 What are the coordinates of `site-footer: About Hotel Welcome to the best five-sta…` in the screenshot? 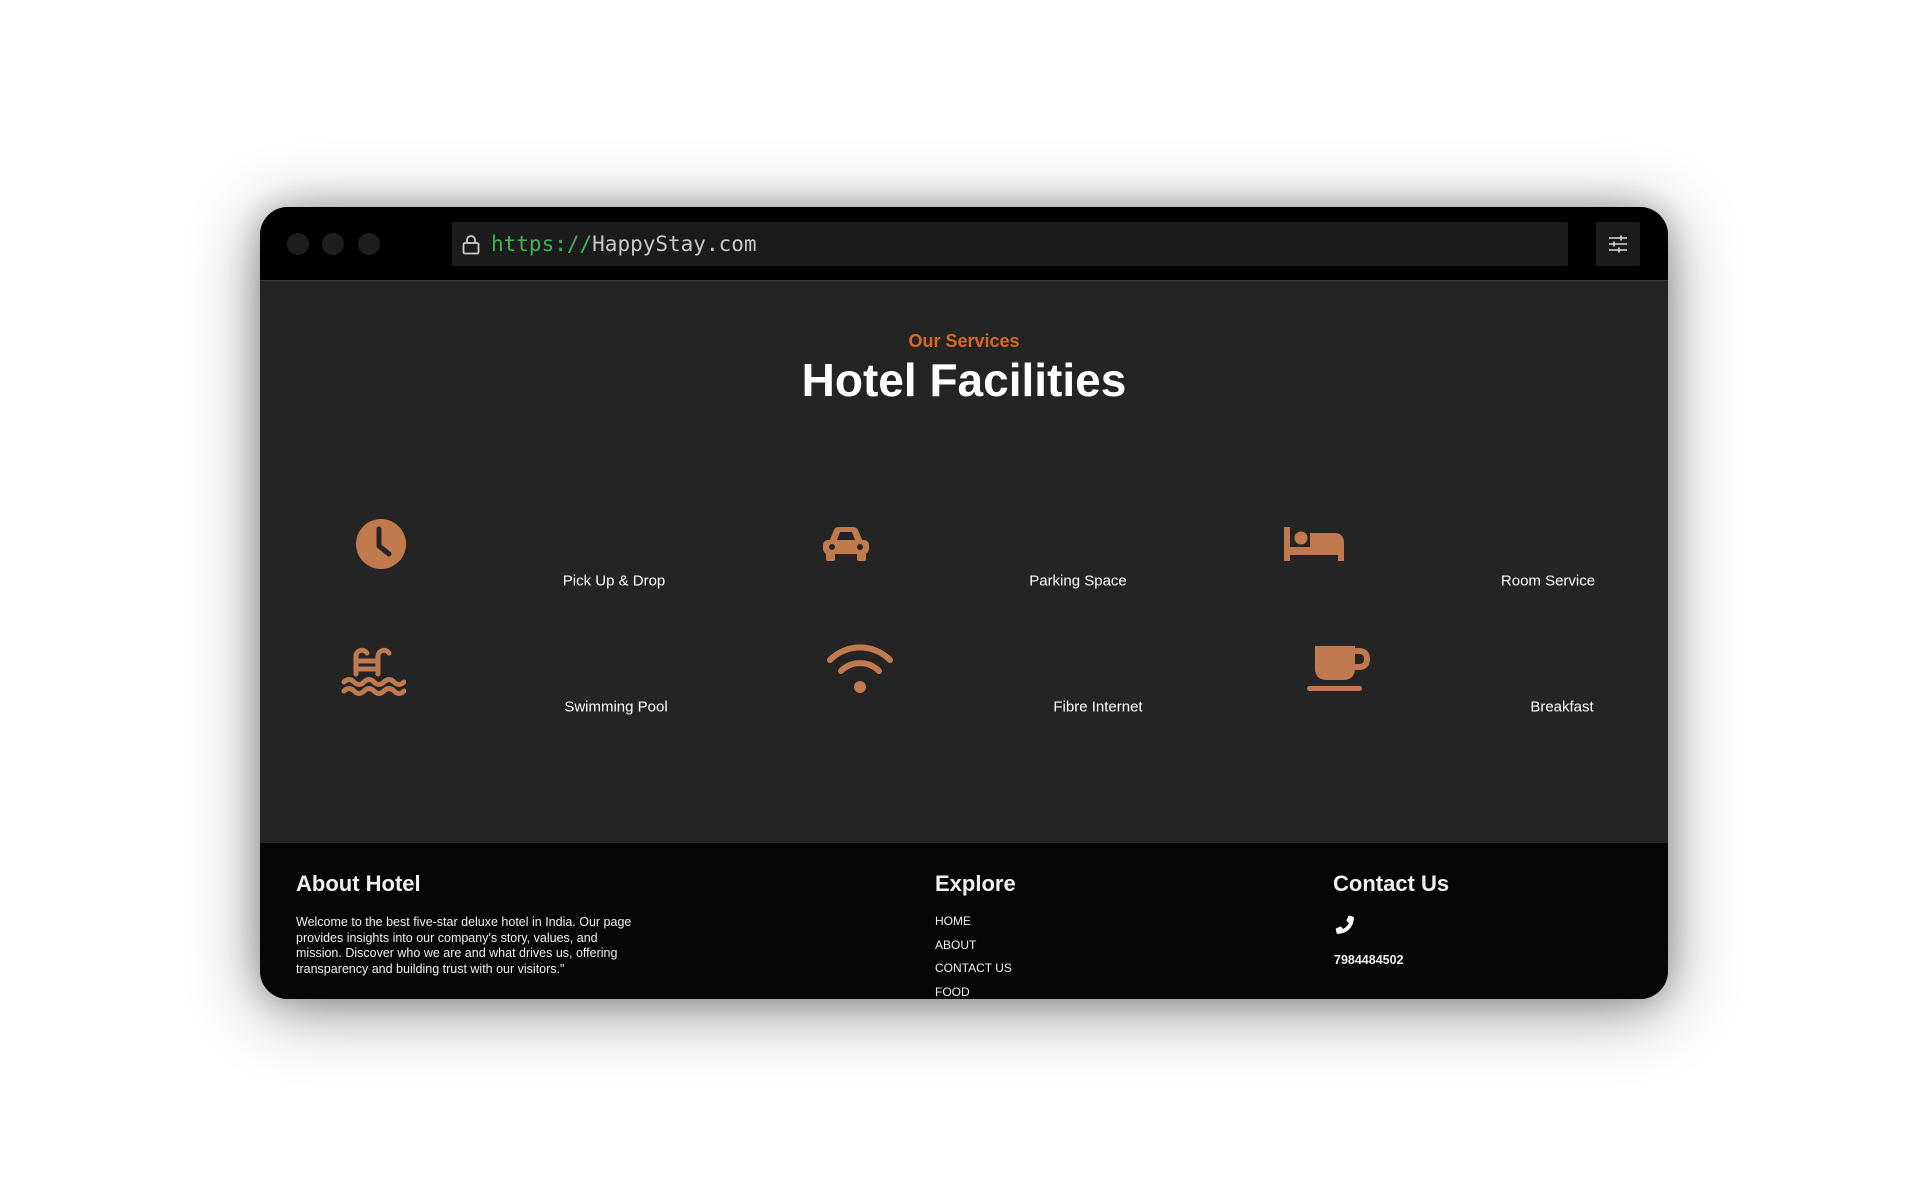 It's located at (964, 921).